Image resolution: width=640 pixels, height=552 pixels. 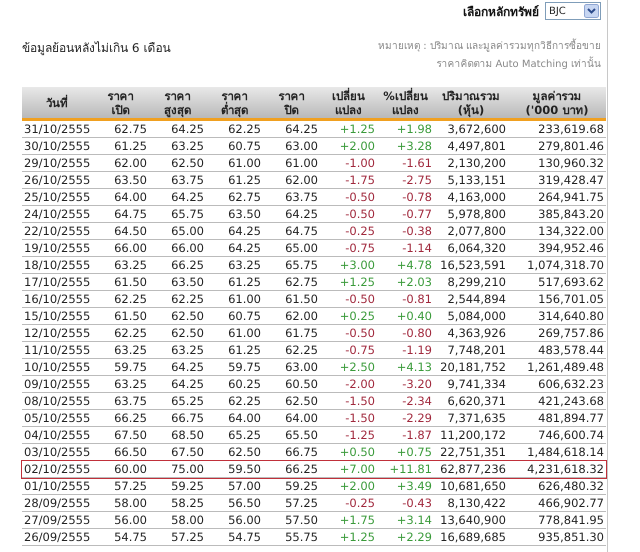 What do you see at coordinates (57, 350) in the screenshot?
I see `table-cell: 11/10/2555` at bounding box center [57, 350].